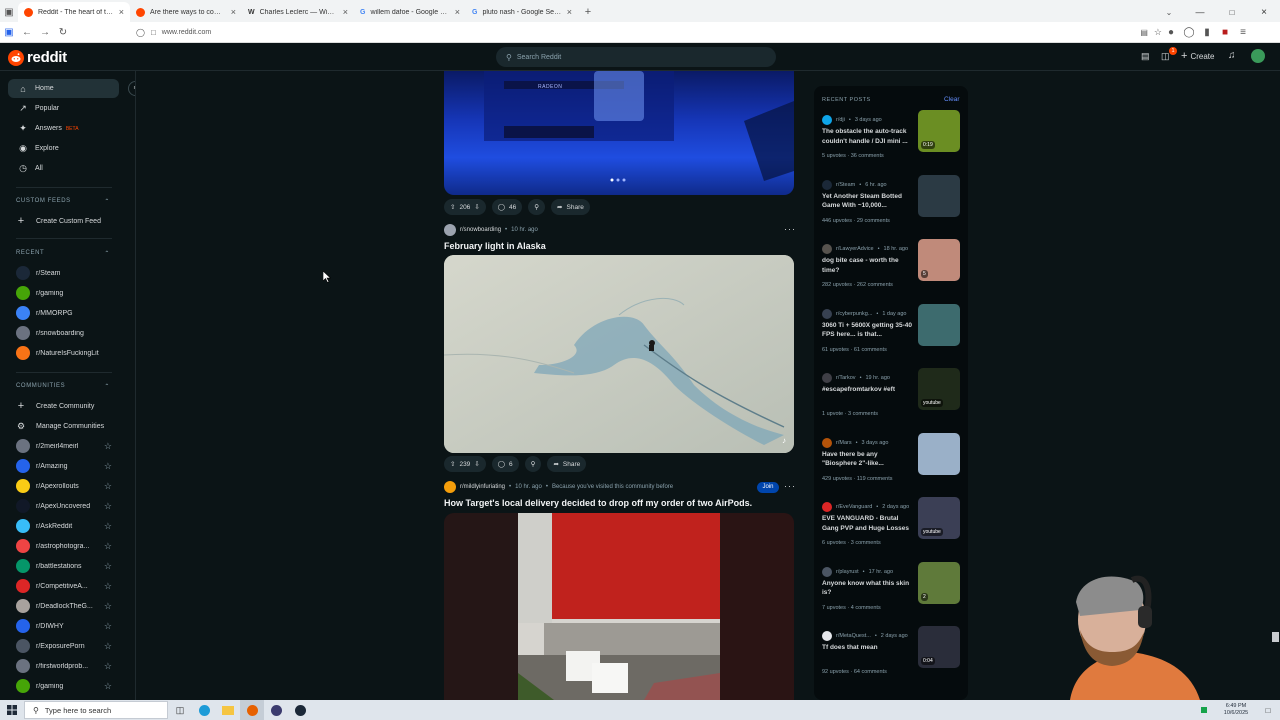 Image resolution: width=1280 pixels, height=720 pixels. What do you see at coordinates (533, 464) in the screenshot?
I see `save-button: ⚲` at bounding box center [533, 464].